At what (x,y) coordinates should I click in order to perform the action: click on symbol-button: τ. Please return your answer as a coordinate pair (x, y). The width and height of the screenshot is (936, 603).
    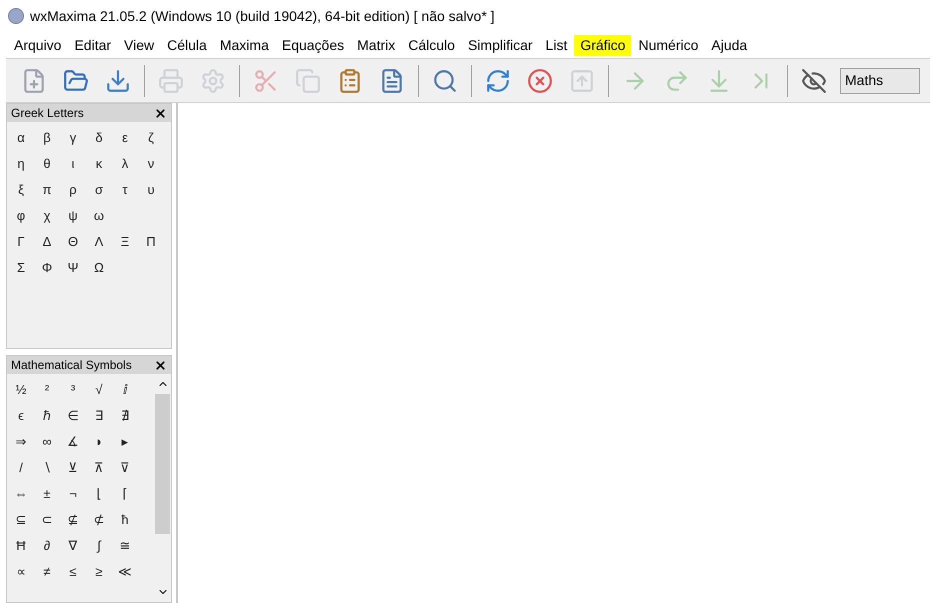
    Looking at the image, I should click on (125, 189).